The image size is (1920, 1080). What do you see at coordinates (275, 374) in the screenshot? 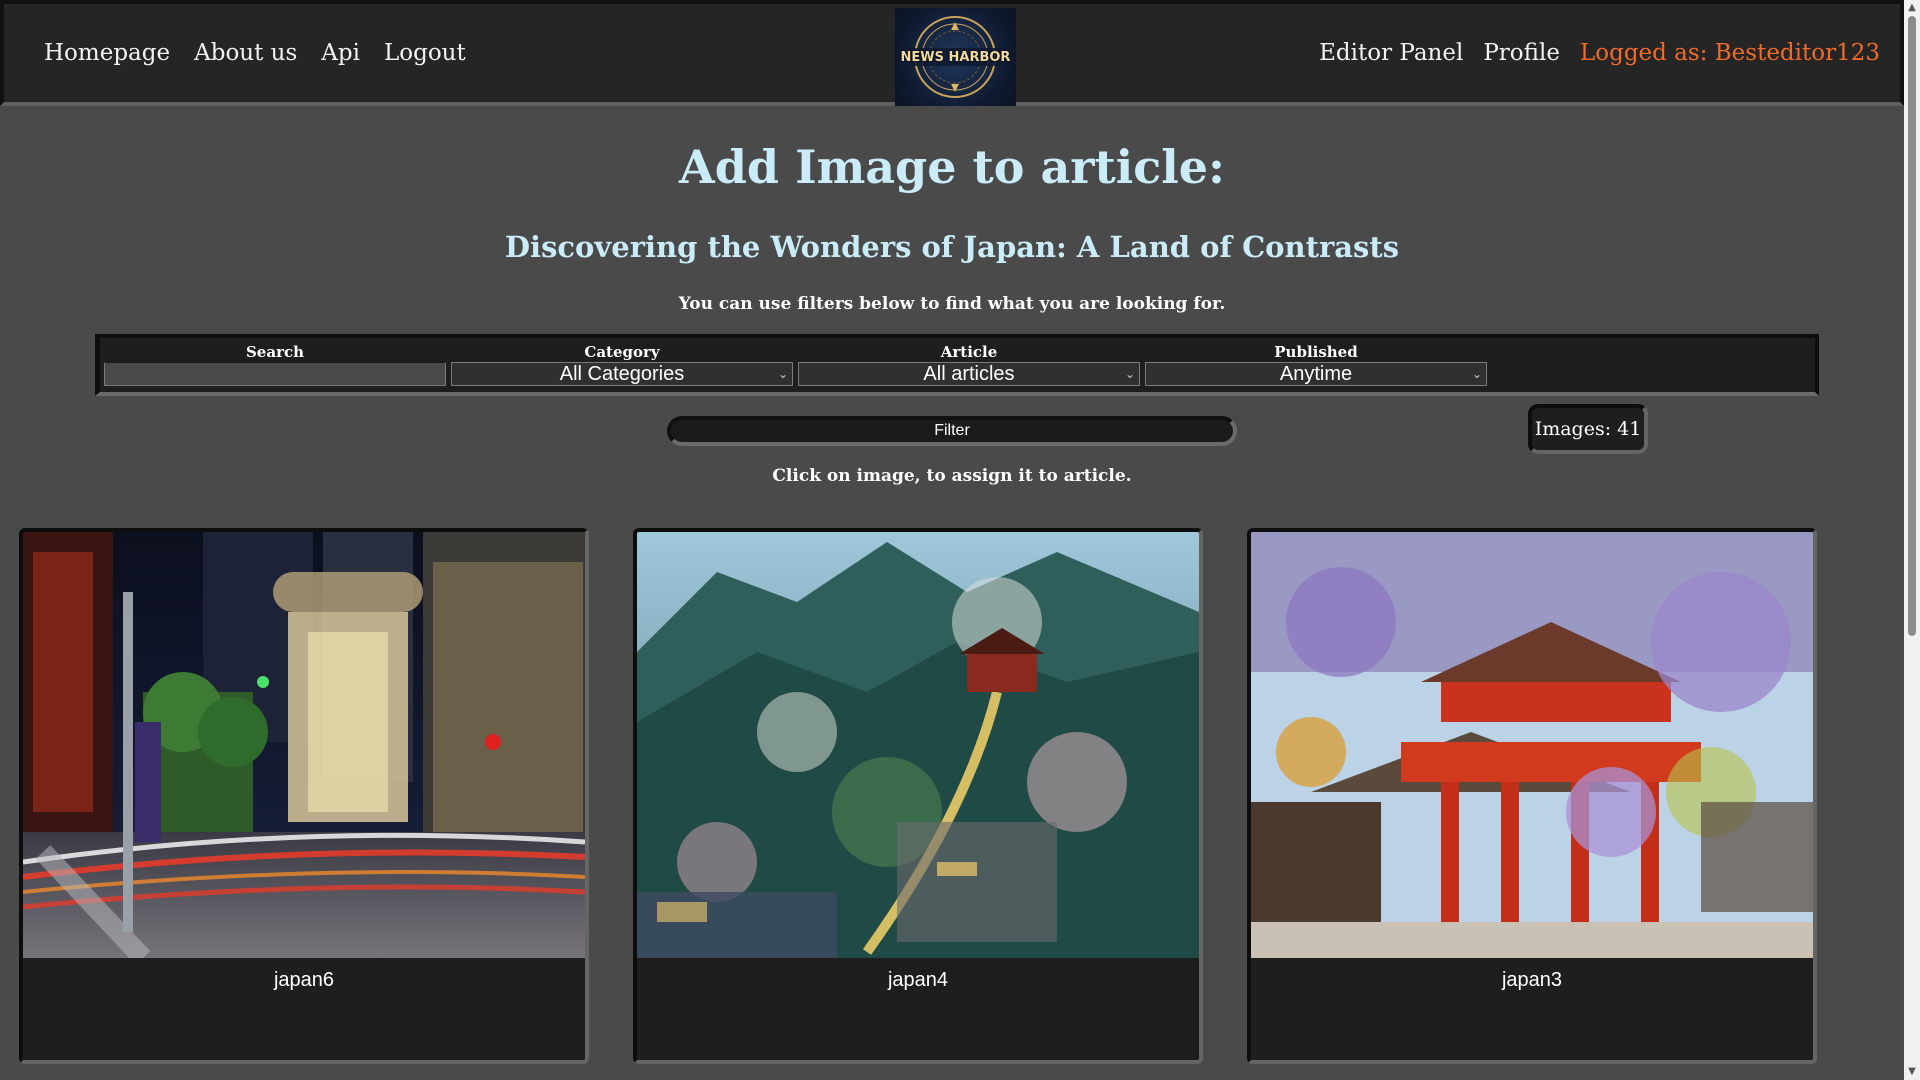
I see `search-input` at bounding box center [275, 374].